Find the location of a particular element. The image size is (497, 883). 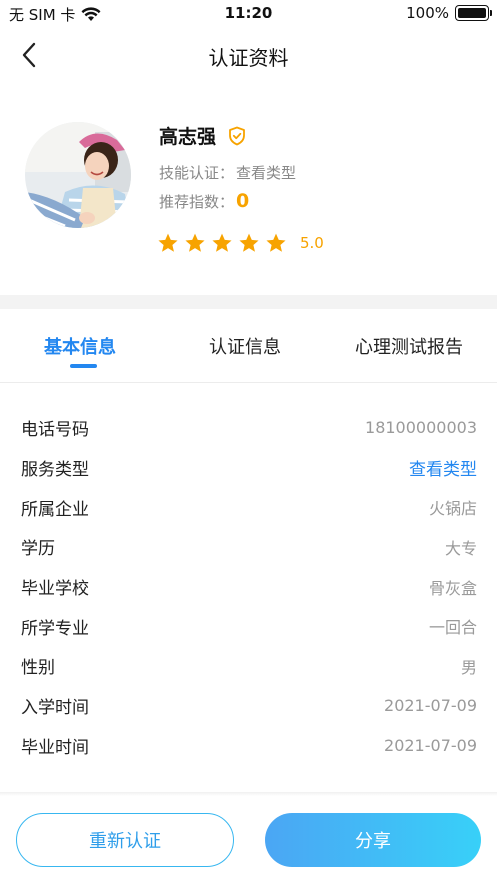

tab-psych-report: 心理测试报告 is located at coordinates (409, 346).